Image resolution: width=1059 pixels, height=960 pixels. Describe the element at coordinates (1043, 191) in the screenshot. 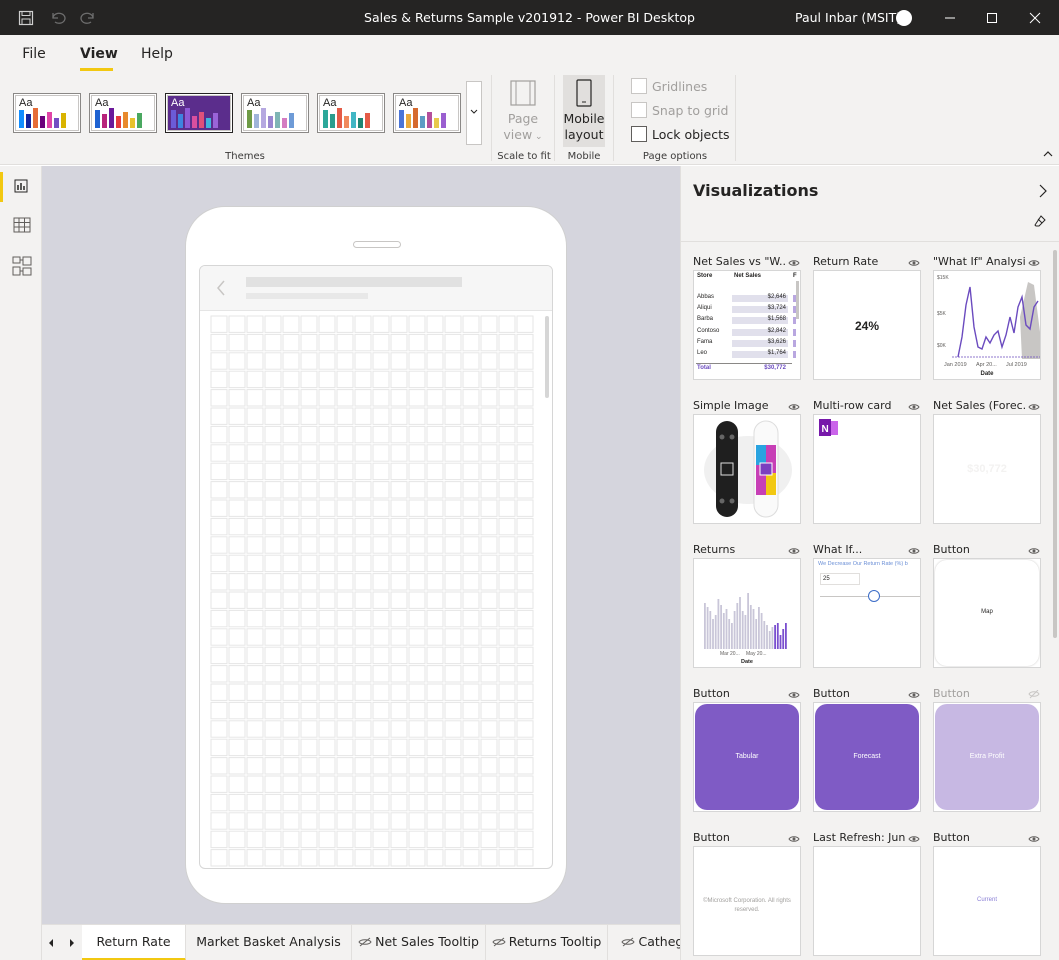

I see `chevron-right-icon` at that location.